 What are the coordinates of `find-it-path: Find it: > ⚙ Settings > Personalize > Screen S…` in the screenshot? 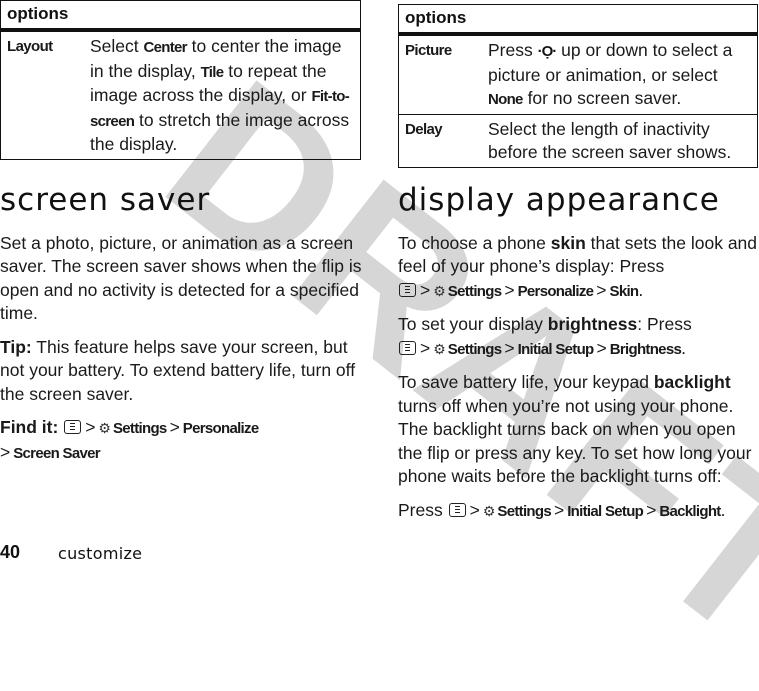 It's located at (181, 440).